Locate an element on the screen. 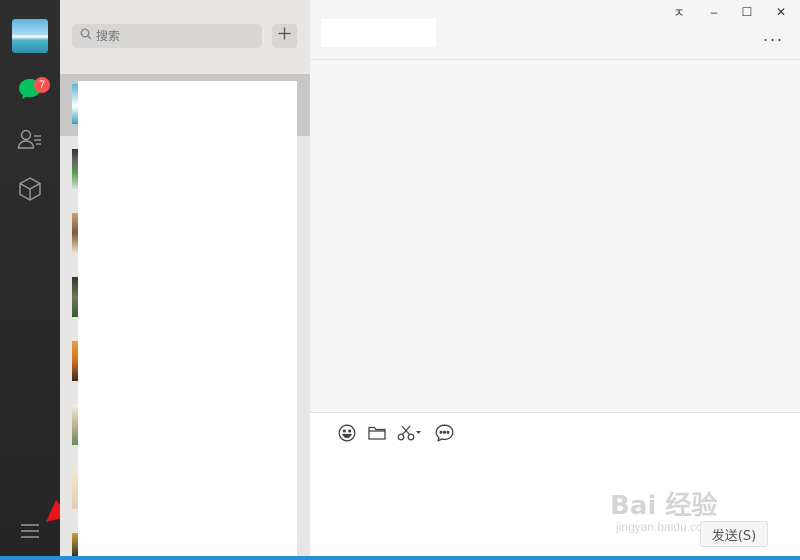 The width and height of the screenshot is (800, 560). folder-icon is located at coordinates (377, 435).